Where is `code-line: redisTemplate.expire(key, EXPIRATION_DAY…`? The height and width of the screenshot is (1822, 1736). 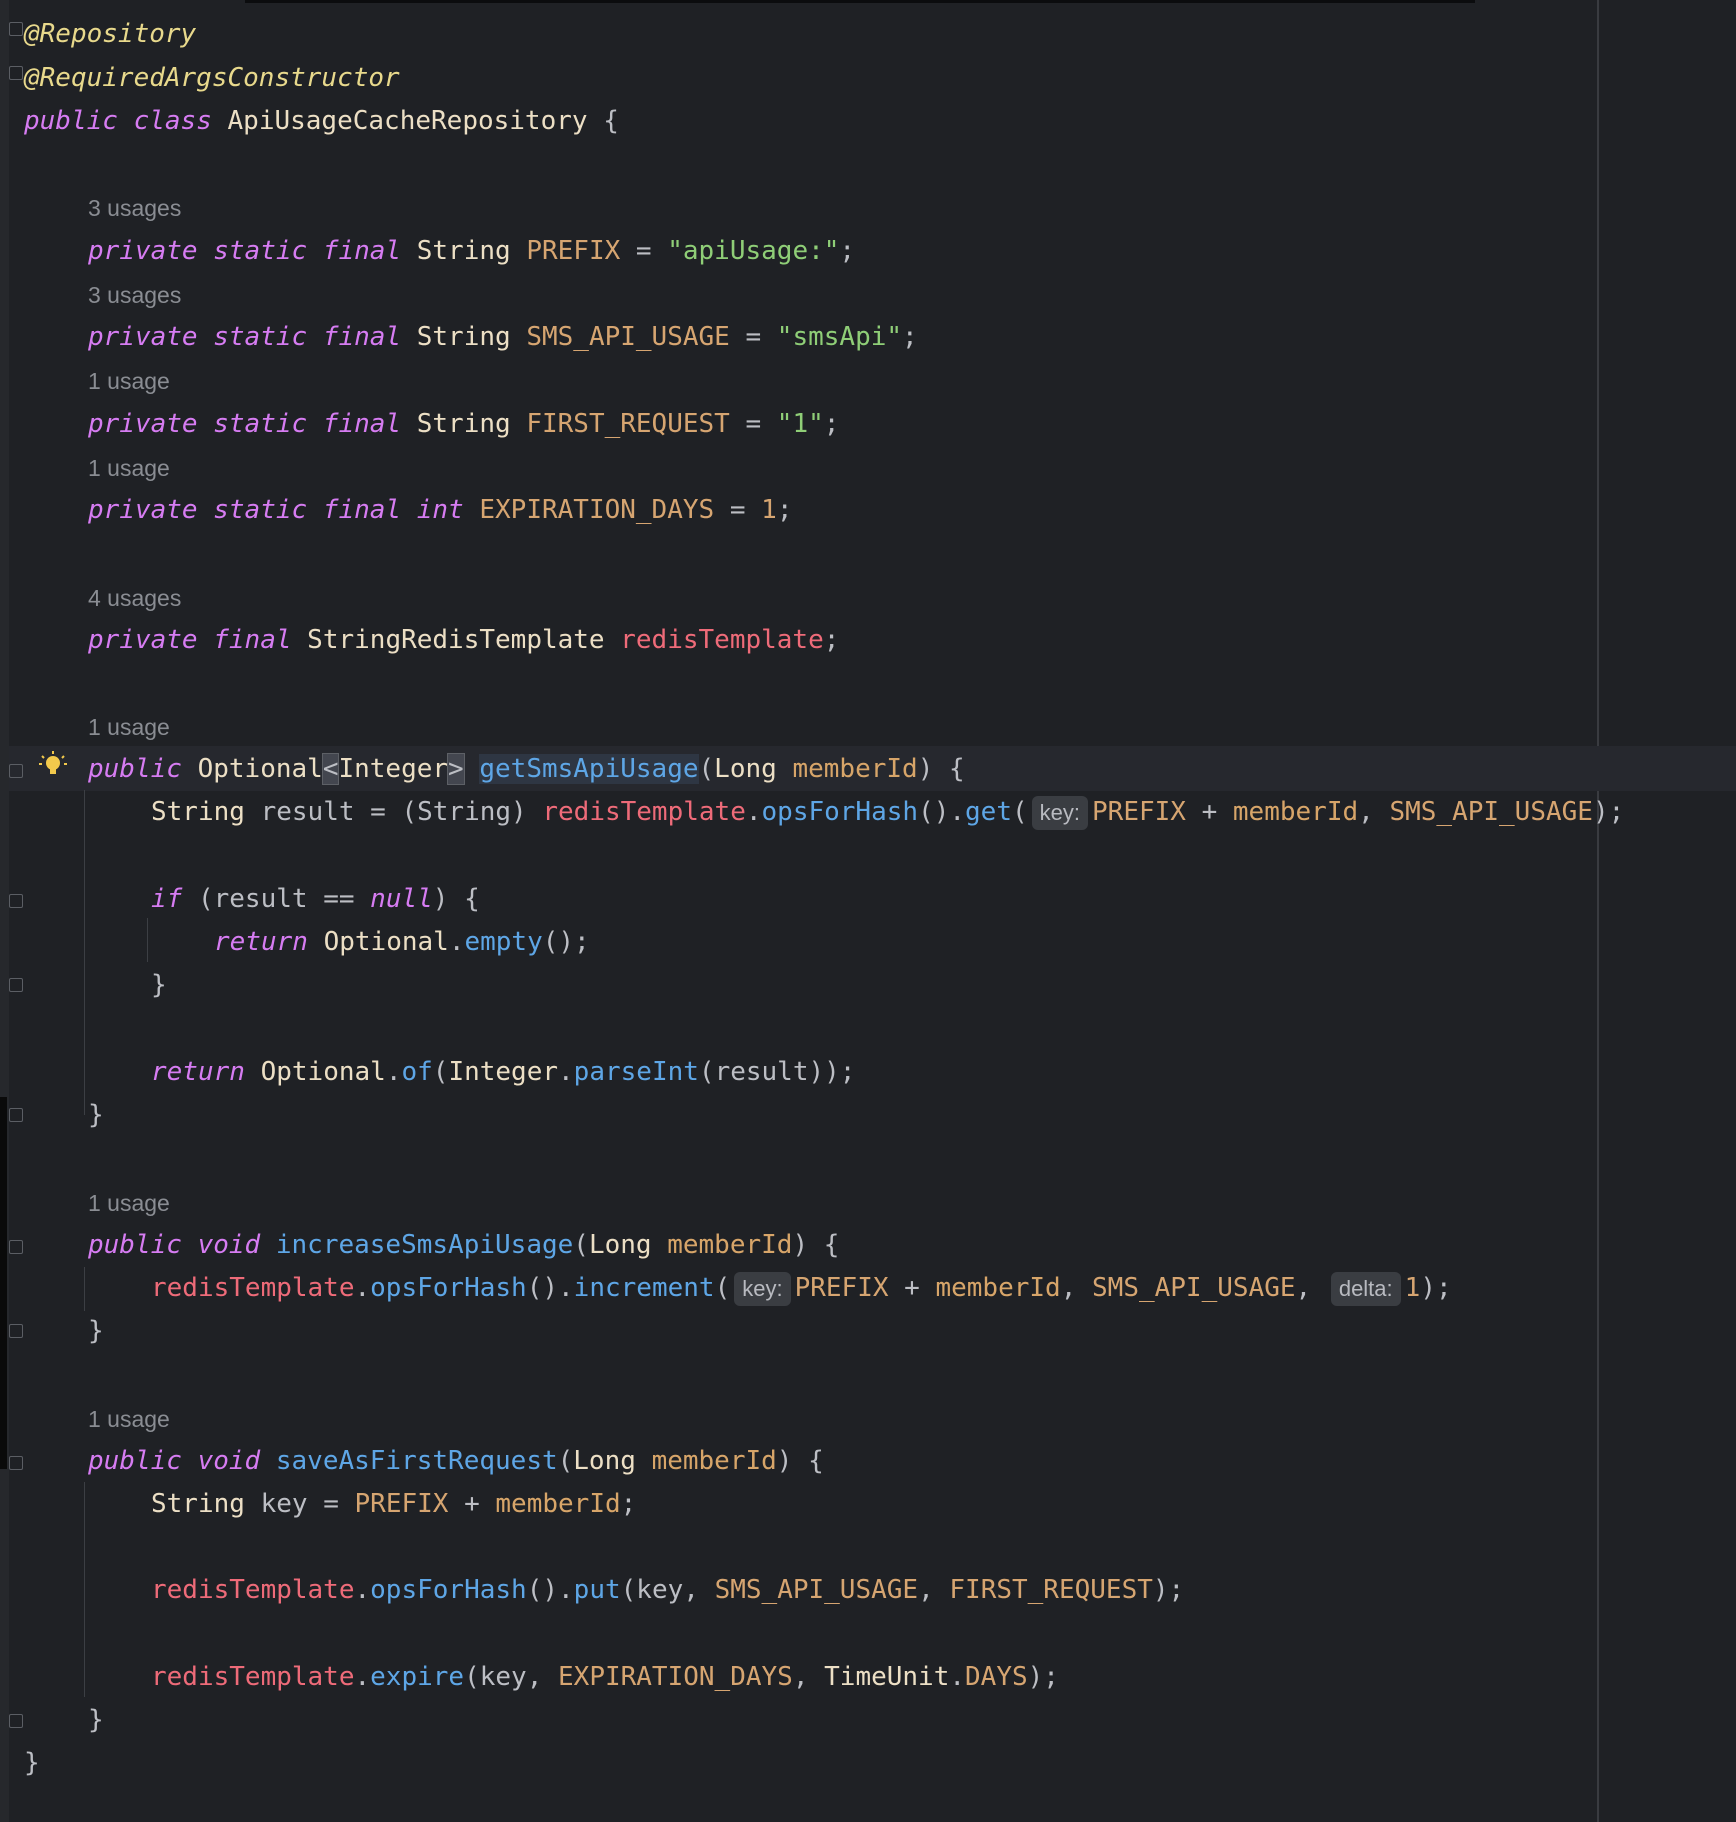 code-line: redisTemplate.expire(key, EXPIRATION_DAY… is located at coordinates (605, 1677).